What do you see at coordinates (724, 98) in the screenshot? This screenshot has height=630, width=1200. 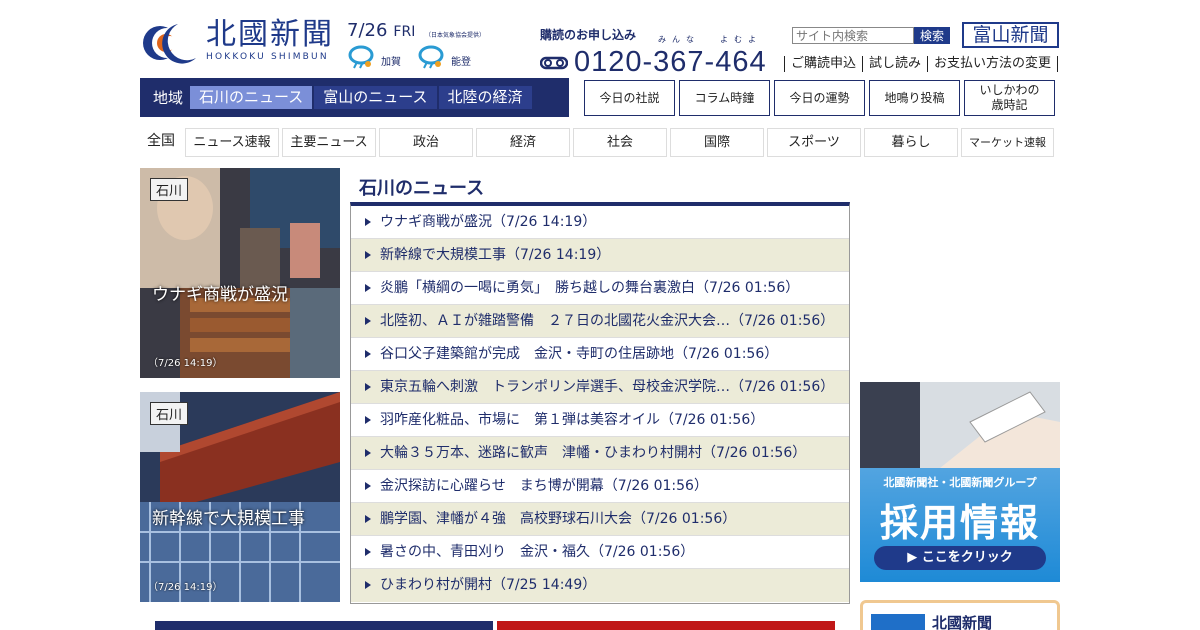 I see `column-button: コラム時鐘` at bounding box center [724, 98].